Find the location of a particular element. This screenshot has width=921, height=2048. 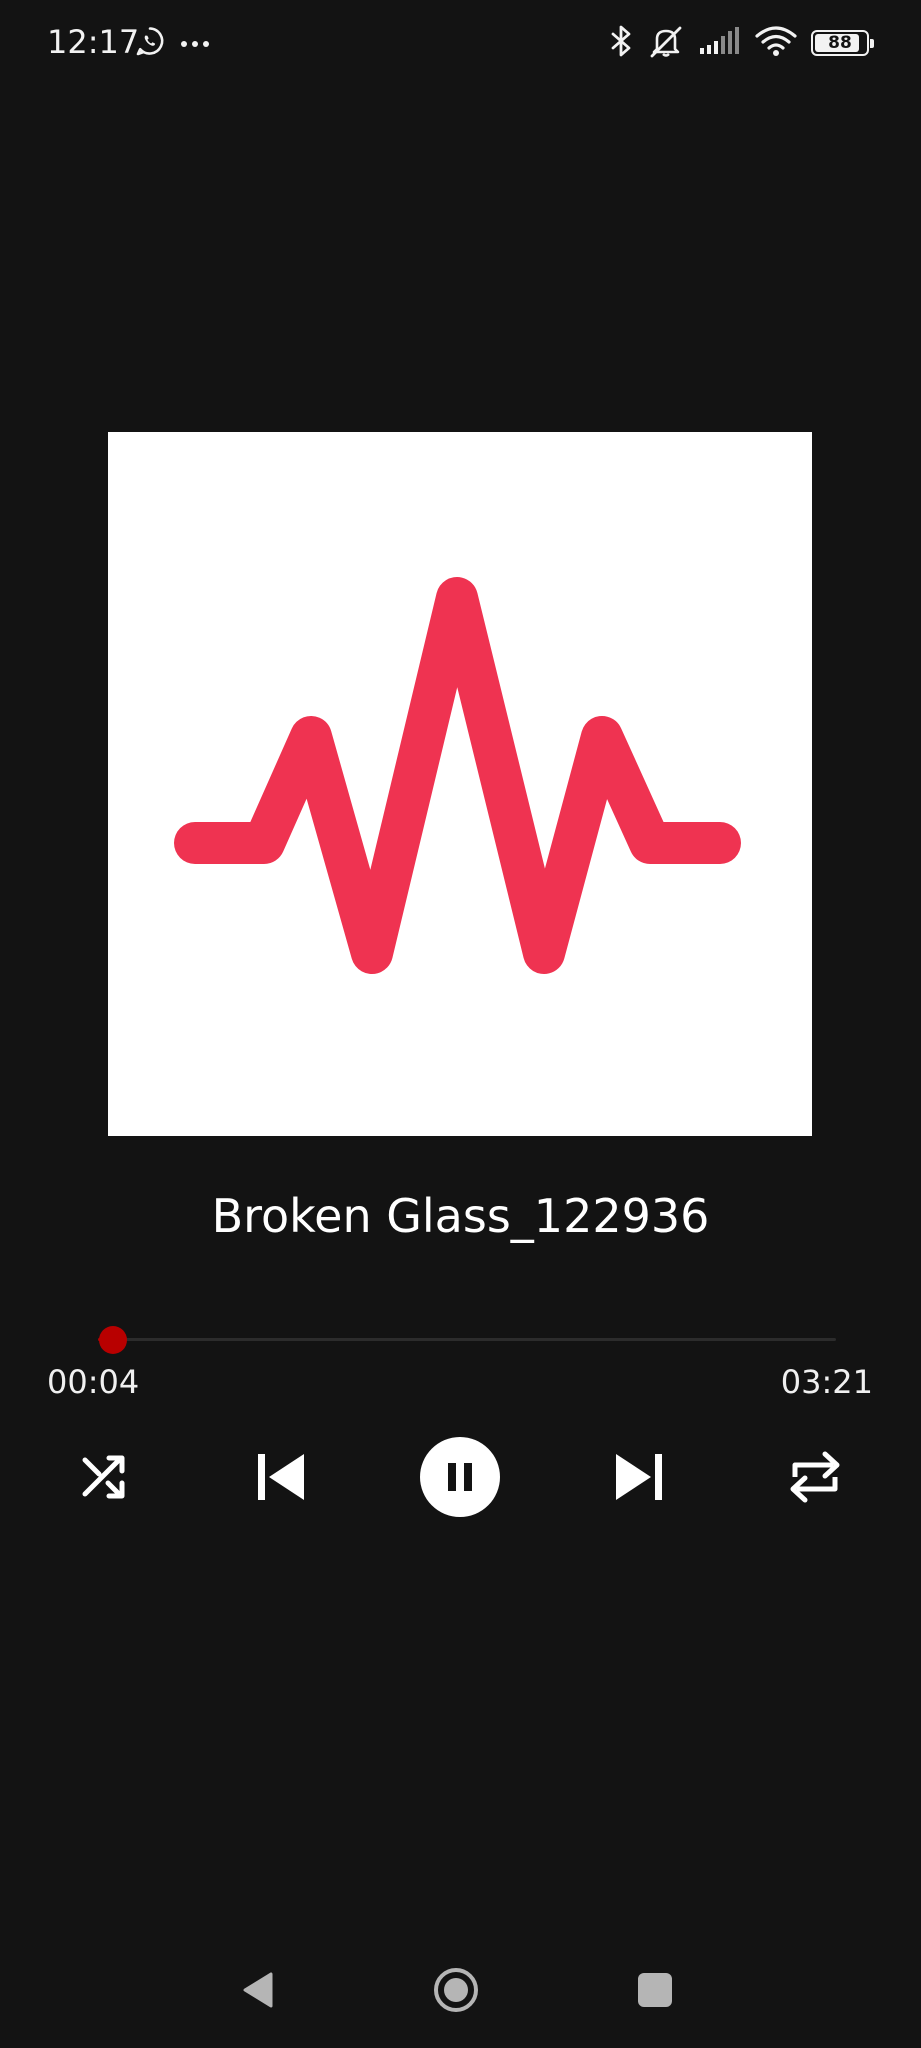

bluetooth-icon is located at coordinates (621, 43).